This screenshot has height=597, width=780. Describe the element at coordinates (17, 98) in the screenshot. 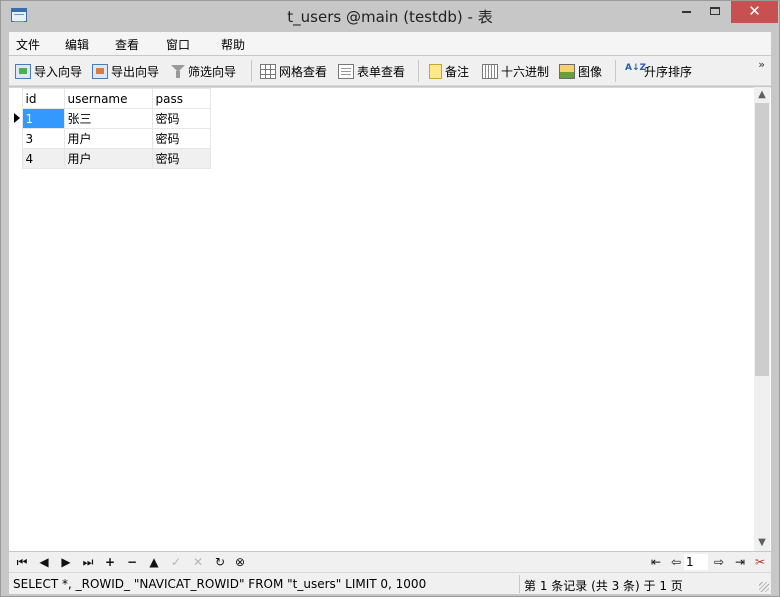

I see `row-indicator-header` at that location.